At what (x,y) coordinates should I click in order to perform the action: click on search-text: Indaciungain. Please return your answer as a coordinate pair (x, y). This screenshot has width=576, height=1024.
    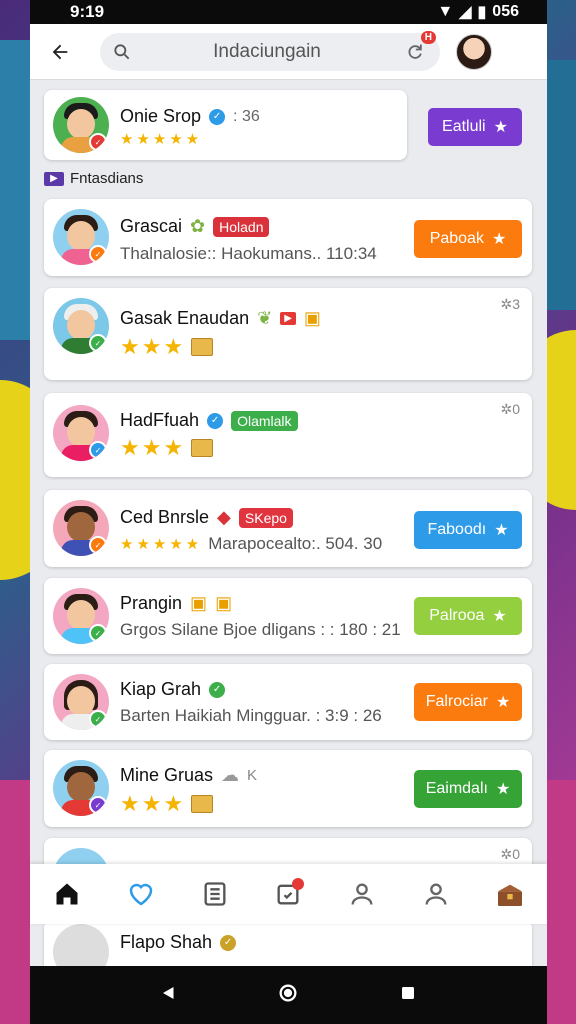
    Looking at the image, I should click on (267, 51).